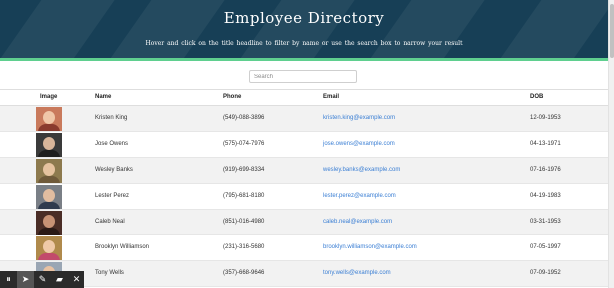  I want to click on column-header-email: Email, so click(331, 97).